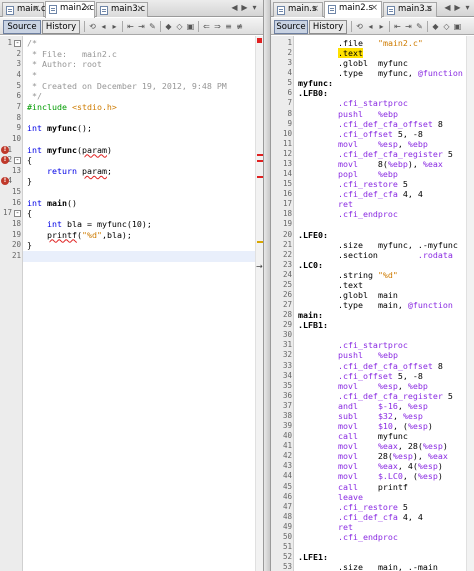 This screenshot has width=474, height=571. What do you see at coordinates (281, 446) in the screenshot?
I see `line-number: 41` at bounding box center [281, 446].